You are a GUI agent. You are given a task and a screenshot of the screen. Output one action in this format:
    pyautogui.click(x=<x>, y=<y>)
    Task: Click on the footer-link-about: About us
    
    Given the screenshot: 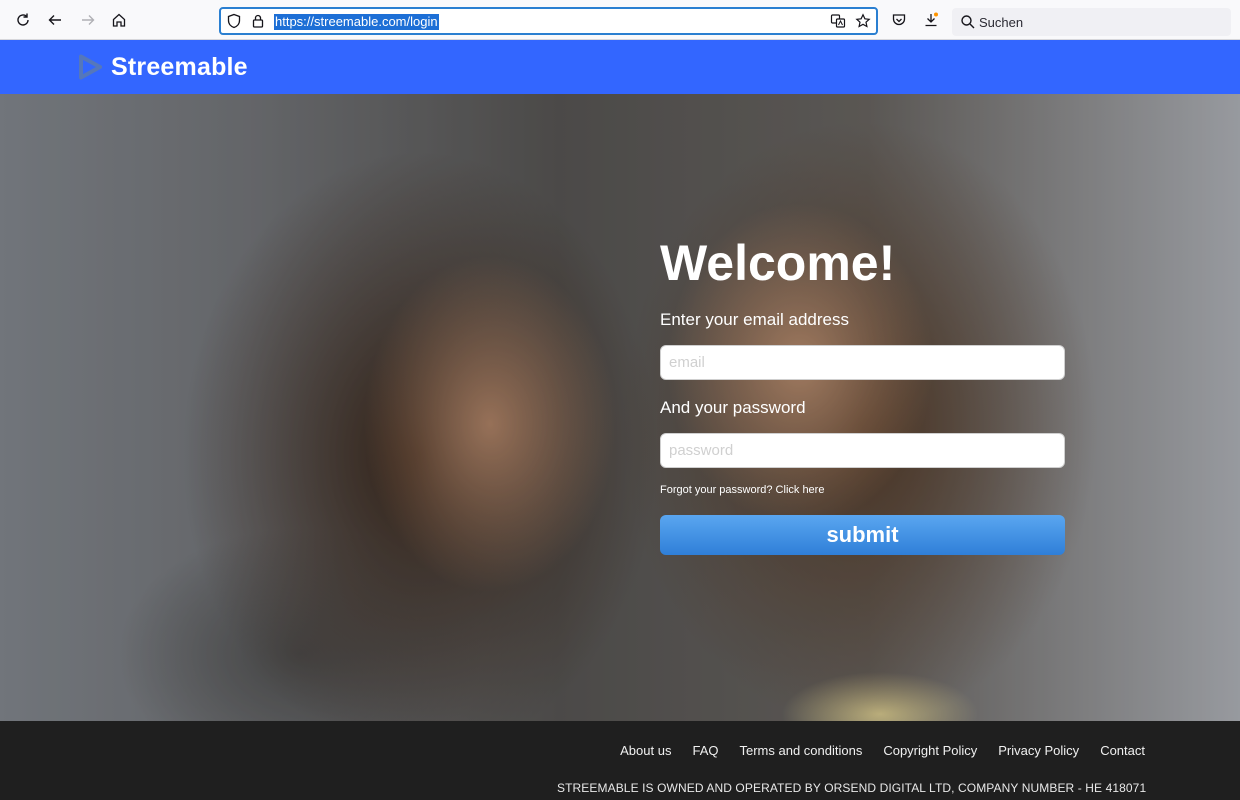 What is the action you would take?
    pyautogui.click(x=645, y=750)
    